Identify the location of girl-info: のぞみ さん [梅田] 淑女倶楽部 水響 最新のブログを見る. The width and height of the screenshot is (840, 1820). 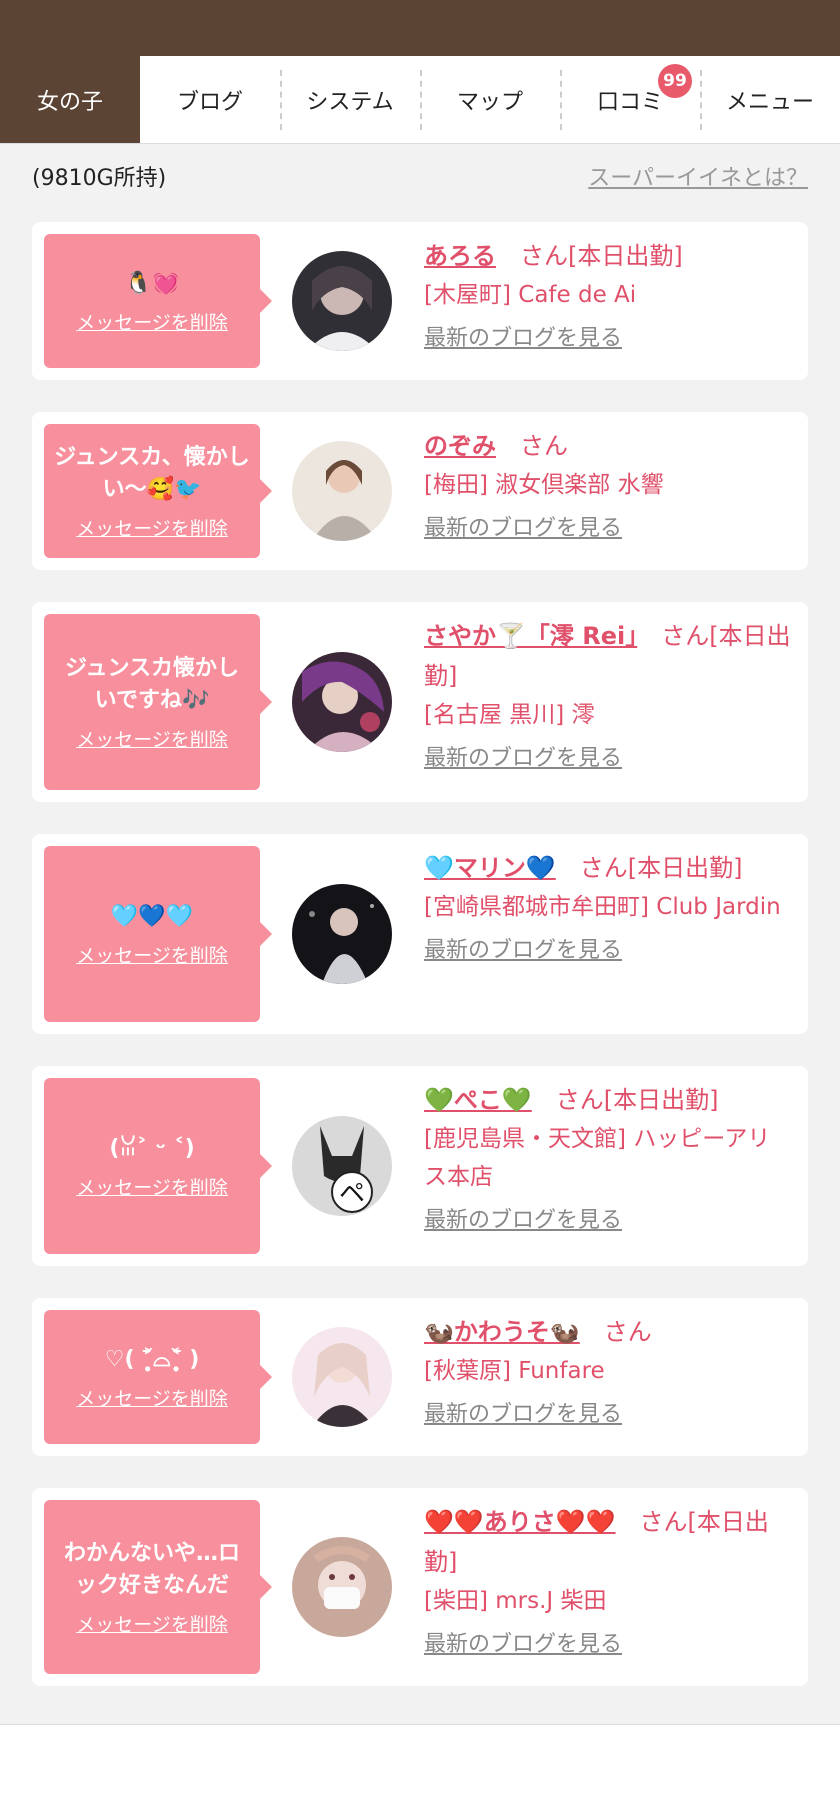
(608, 484).